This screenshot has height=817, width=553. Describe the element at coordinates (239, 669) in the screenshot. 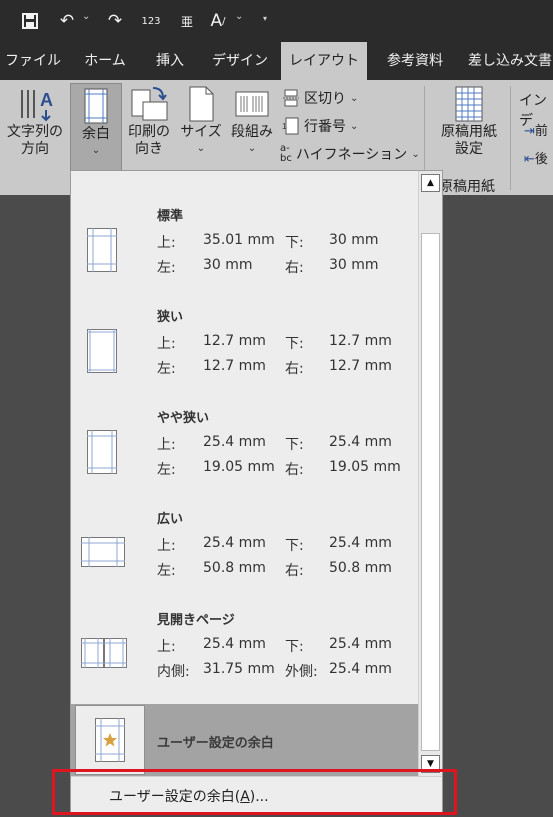

I see `margin-inside-value: 31.75 mm` at that location.